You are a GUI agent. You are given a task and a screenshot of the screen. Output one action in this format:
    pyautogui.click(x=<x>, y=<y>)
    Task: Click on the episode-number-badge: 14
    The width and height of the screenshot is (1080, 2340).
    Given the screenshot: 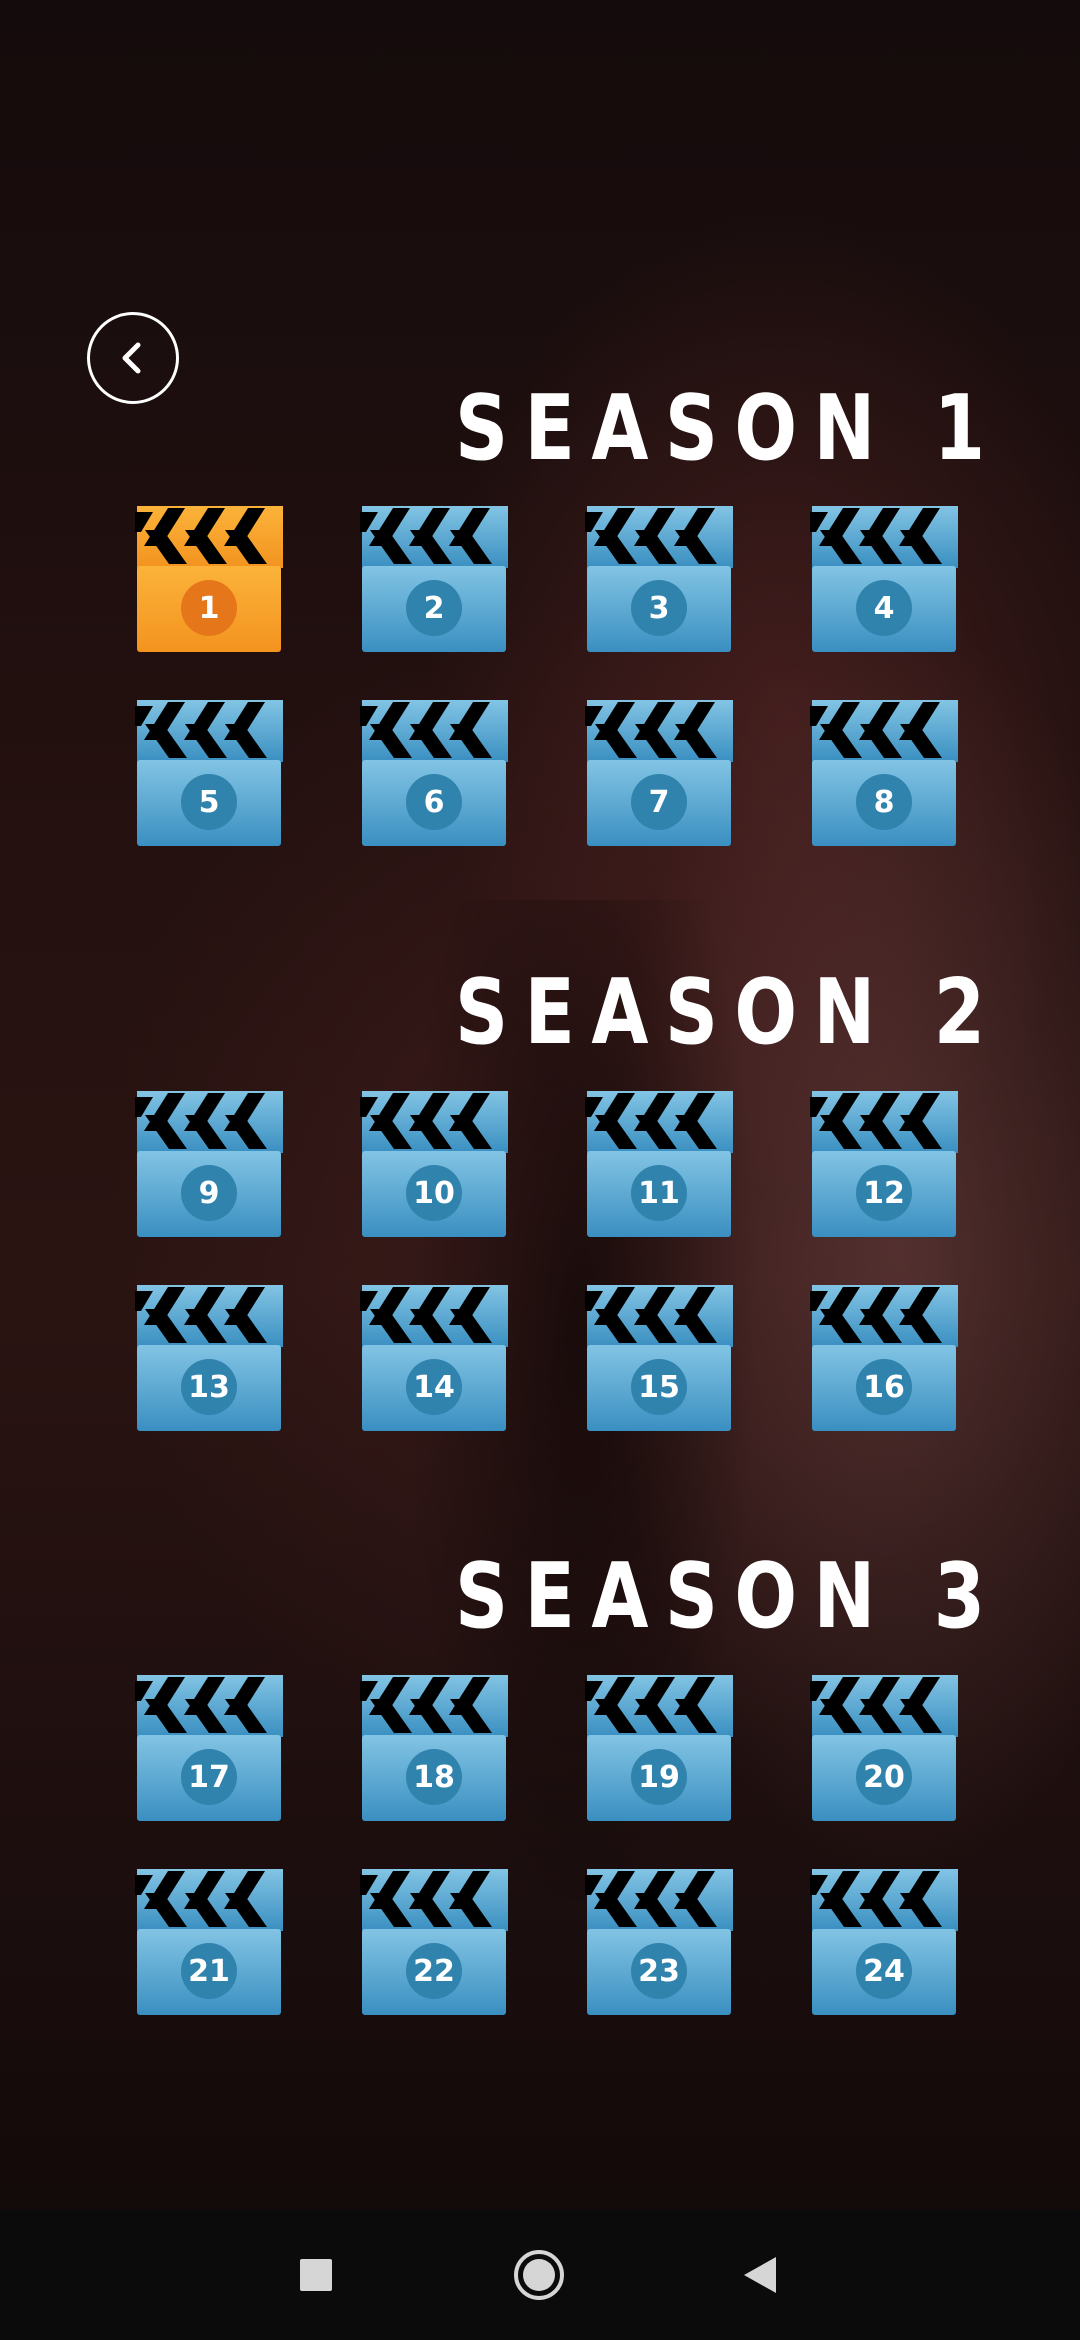 What is the action you would take?
    pyautogui.click(x=434, y=1387)
    